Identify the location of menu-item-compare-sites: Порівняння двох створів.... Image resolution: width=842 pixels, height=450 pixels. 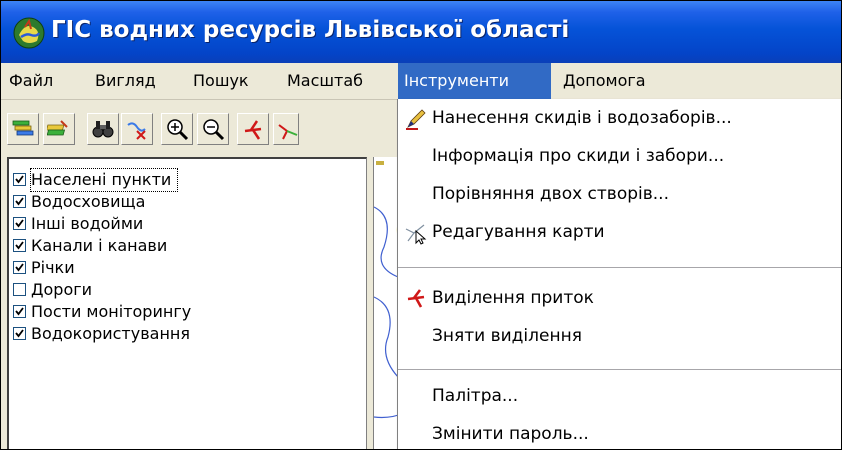
(619, 194).